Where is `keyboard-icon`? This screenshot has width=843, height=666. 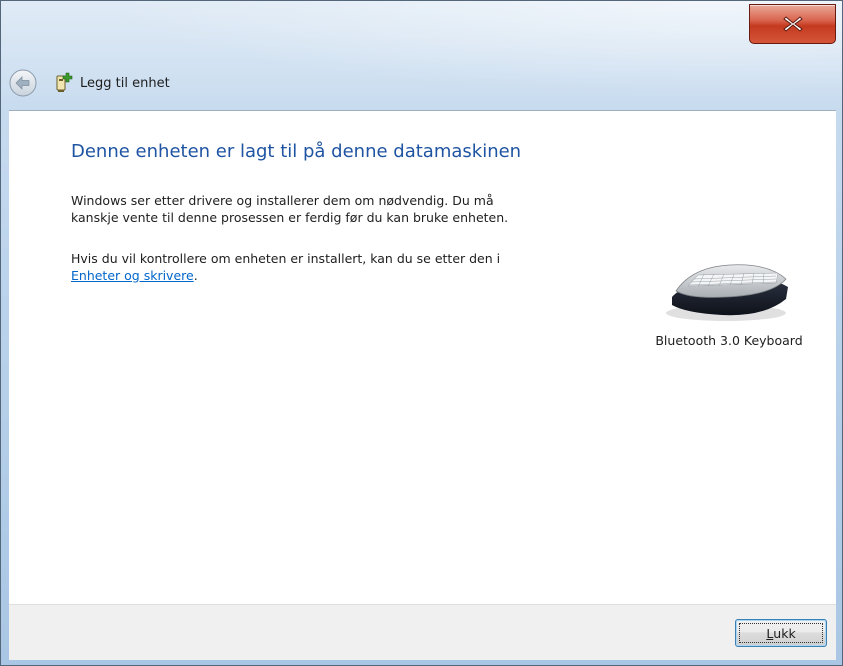 keyboard-icon is located at coordinates (727, 292).